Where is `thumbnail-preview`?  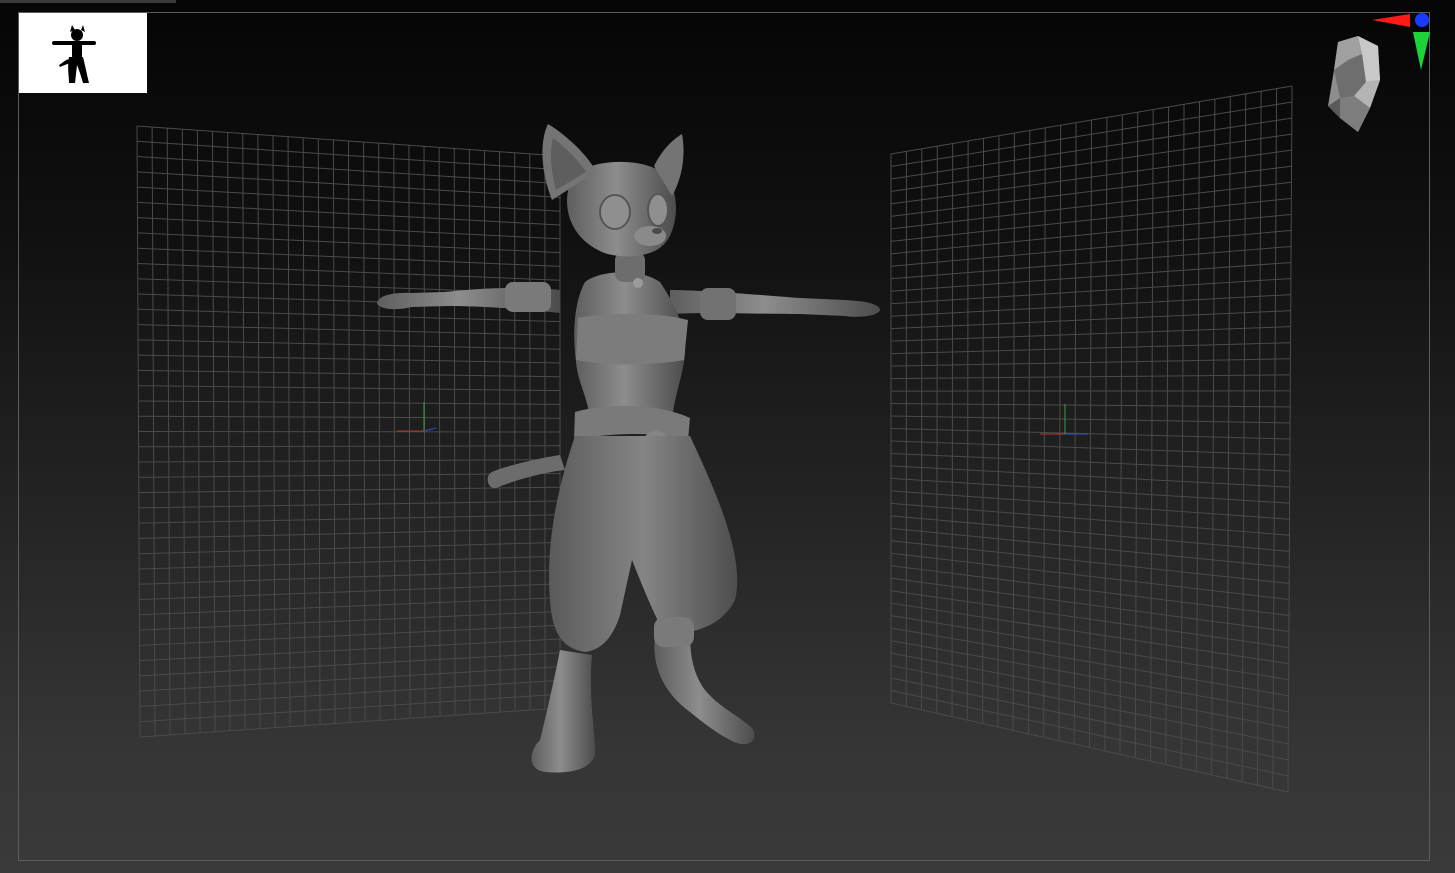
thumbnail-preview is located at coordinates (83, 53).